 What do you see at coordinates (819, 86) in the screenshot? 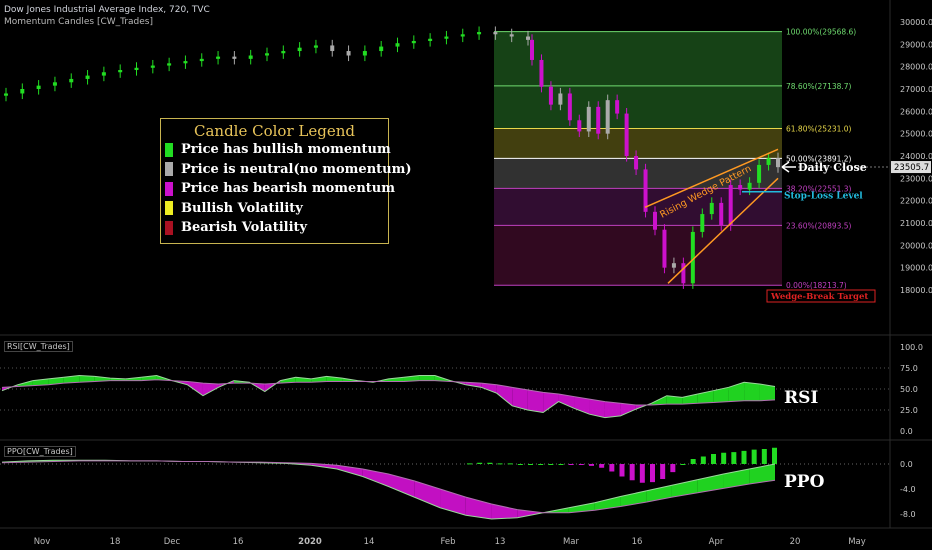
I see `fib-level-label: 78.60%(27138.7)` at bounding box center [819, 86].